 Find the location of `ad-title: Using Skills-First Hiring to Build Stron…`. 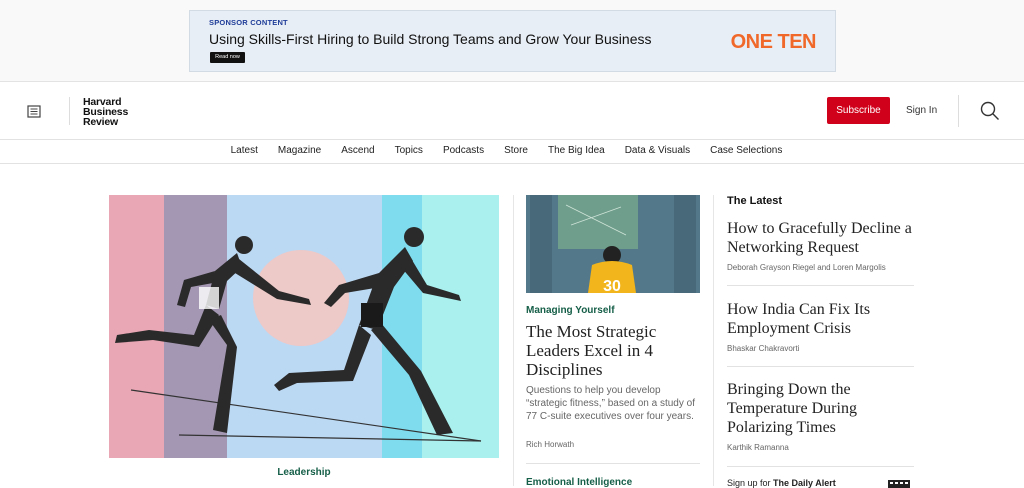

ad-title: Using Skills-First Hiring to Build Stron… is located at coordinates (430, 39).